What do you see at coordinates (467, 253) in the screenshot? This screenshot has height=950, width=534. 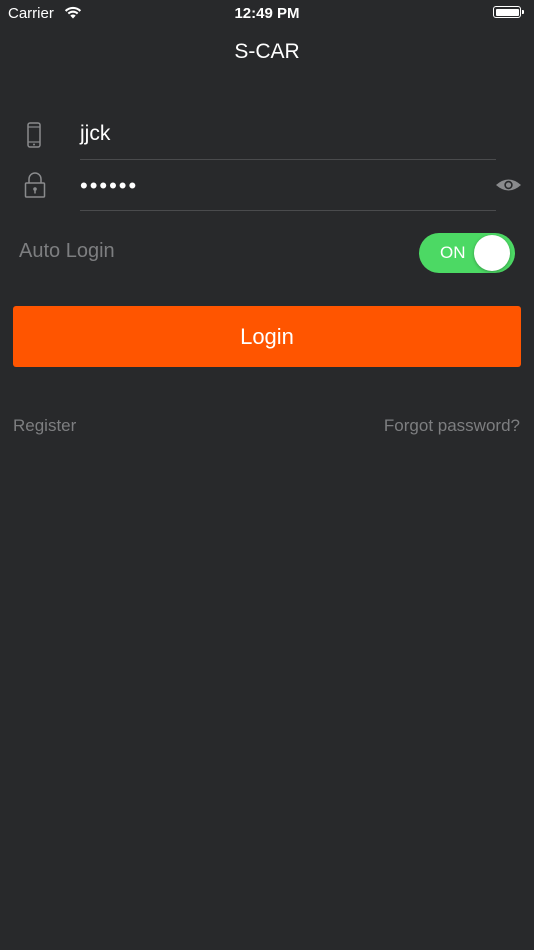 I see `auto-login-toggle: ON` at bounding box center [467, 253].